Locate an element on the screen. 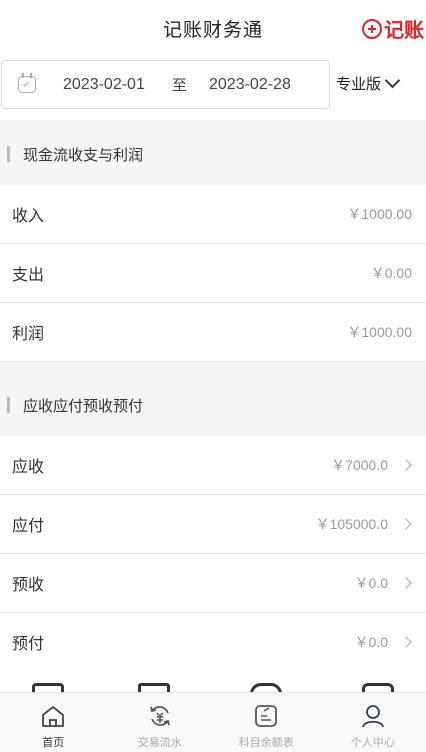 The image size is (426, 752). tab-label: 首页 is located at coordinates (53, 743).